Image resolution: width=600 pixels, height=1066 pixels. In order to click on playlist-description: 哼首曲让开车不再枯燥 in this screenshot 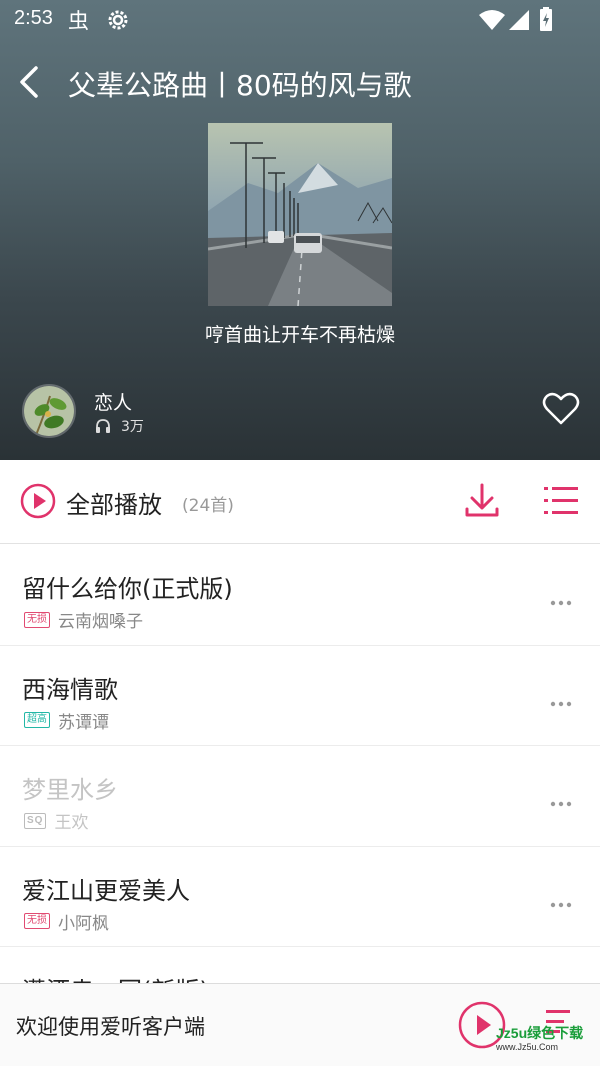, I will do `click(299, 335)`.